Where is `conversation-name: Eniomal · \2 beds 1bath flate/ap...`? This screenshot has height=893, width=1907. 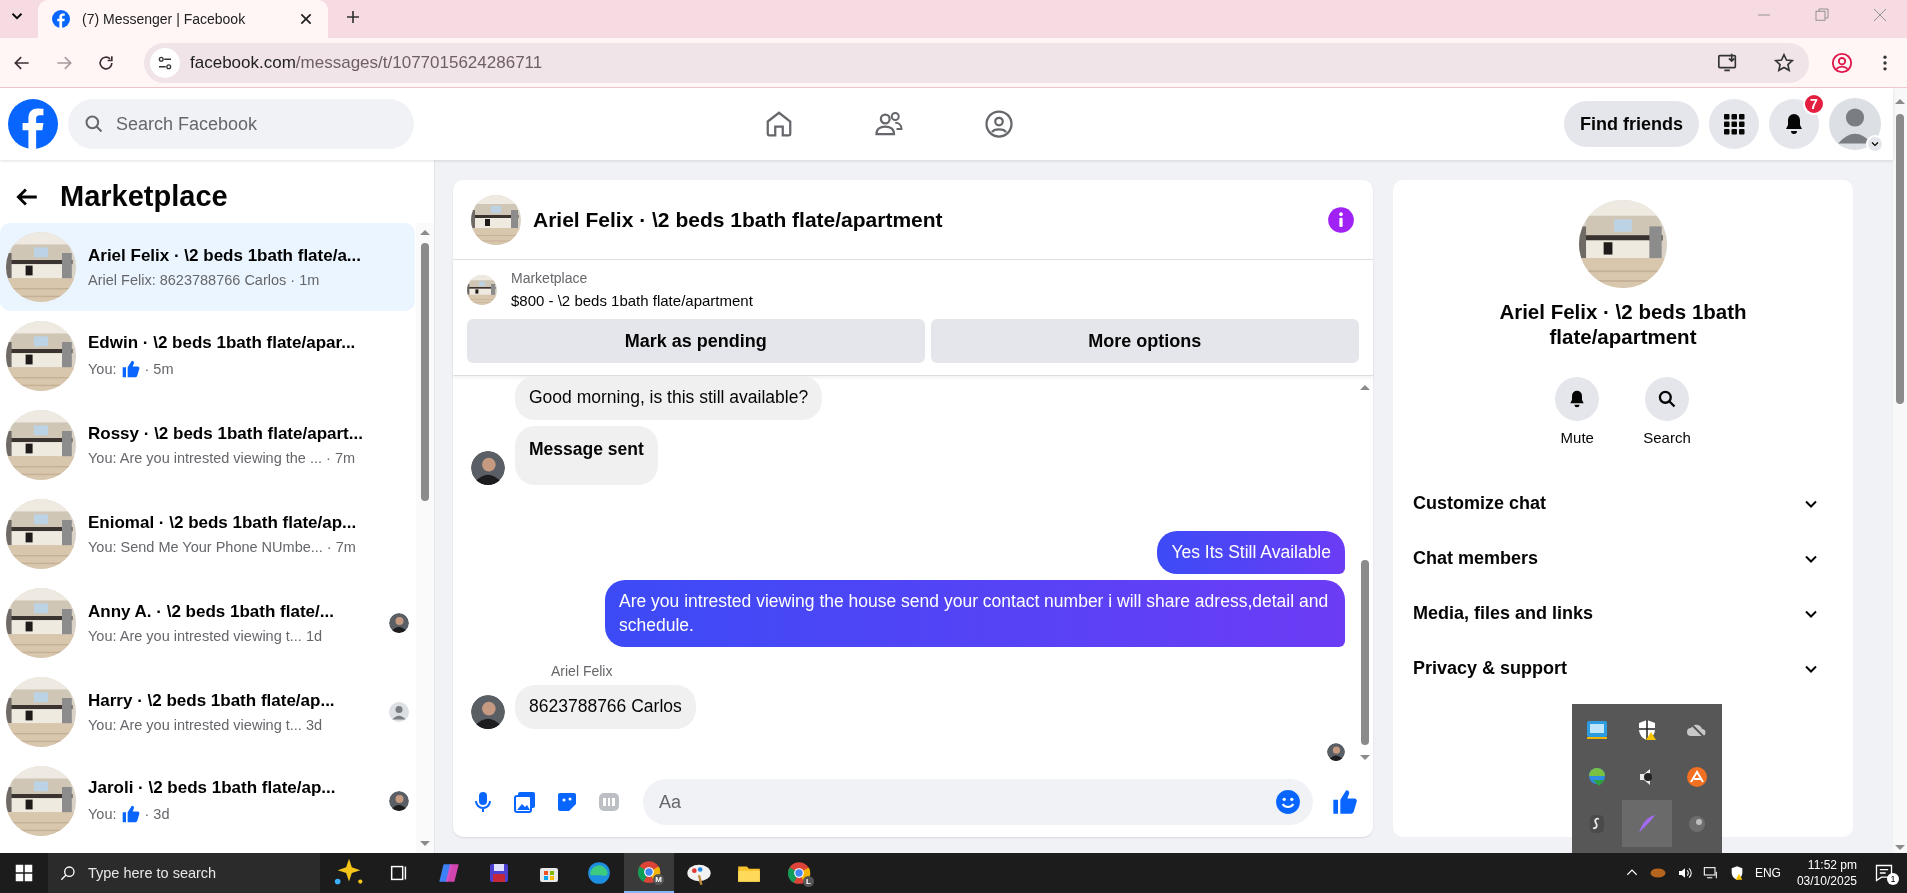 conversation-name: Eniomal · \2 beds 1bath flate/ap... is located at coordinates (223, 523).